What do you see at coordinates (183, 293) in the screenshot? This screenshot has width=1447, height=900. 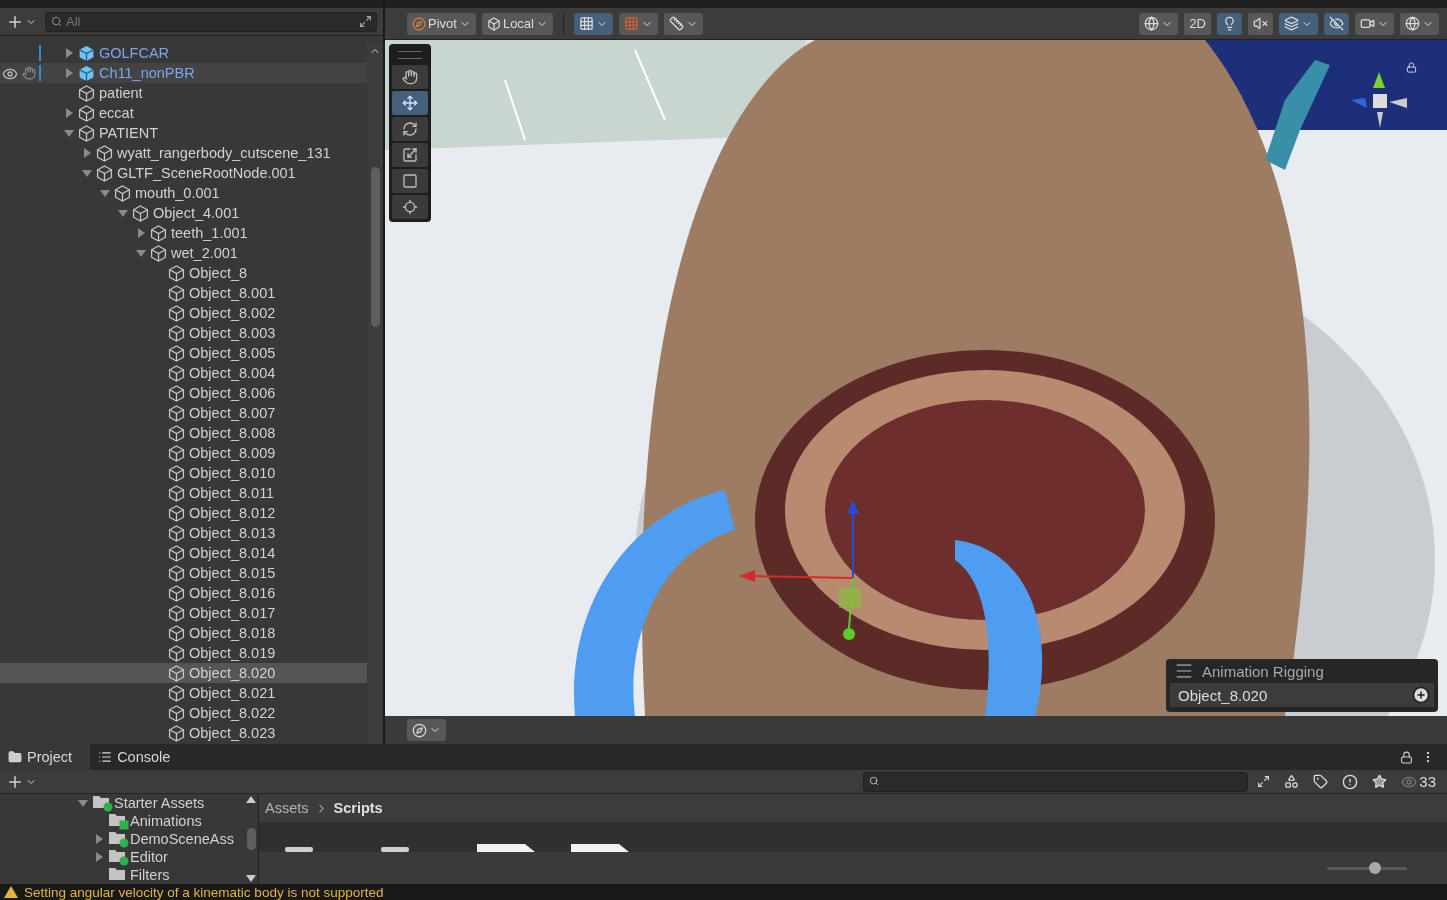 I see `hierarchy-row: Object_8.001` at bounding box center [183, 293].